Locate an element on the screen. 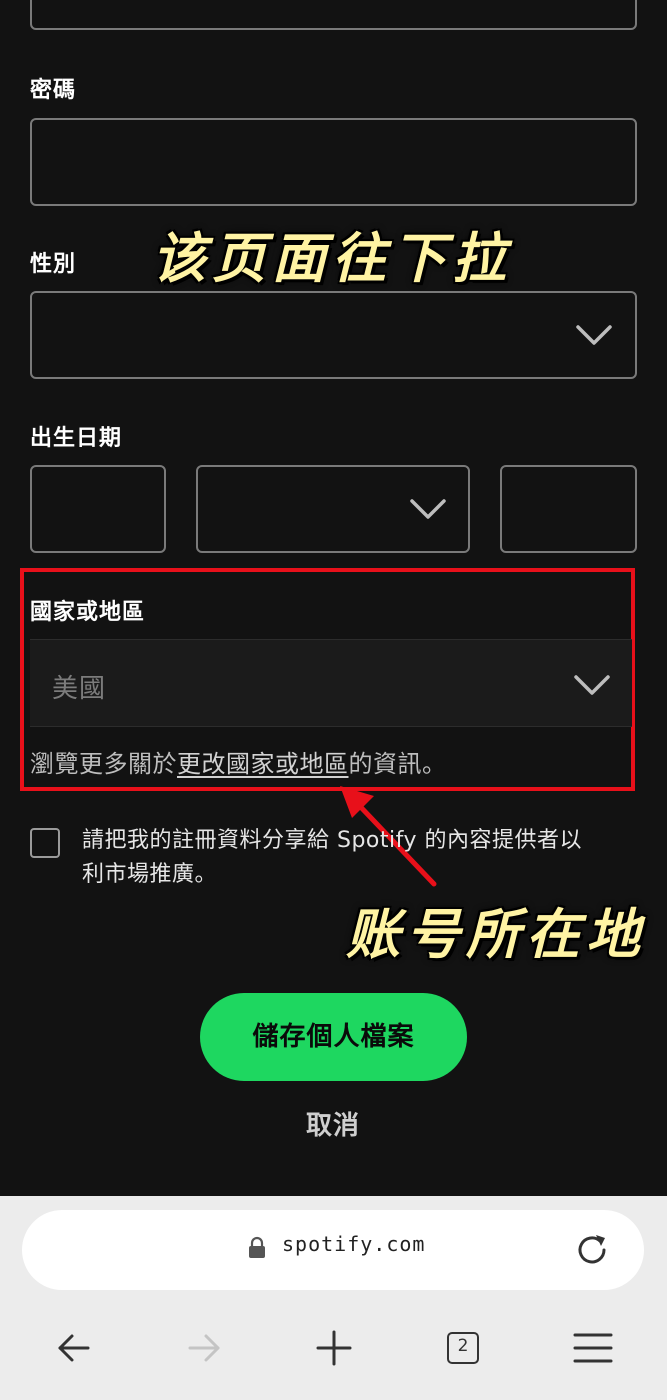  dob-day-field is located at coordinates (98, 509).